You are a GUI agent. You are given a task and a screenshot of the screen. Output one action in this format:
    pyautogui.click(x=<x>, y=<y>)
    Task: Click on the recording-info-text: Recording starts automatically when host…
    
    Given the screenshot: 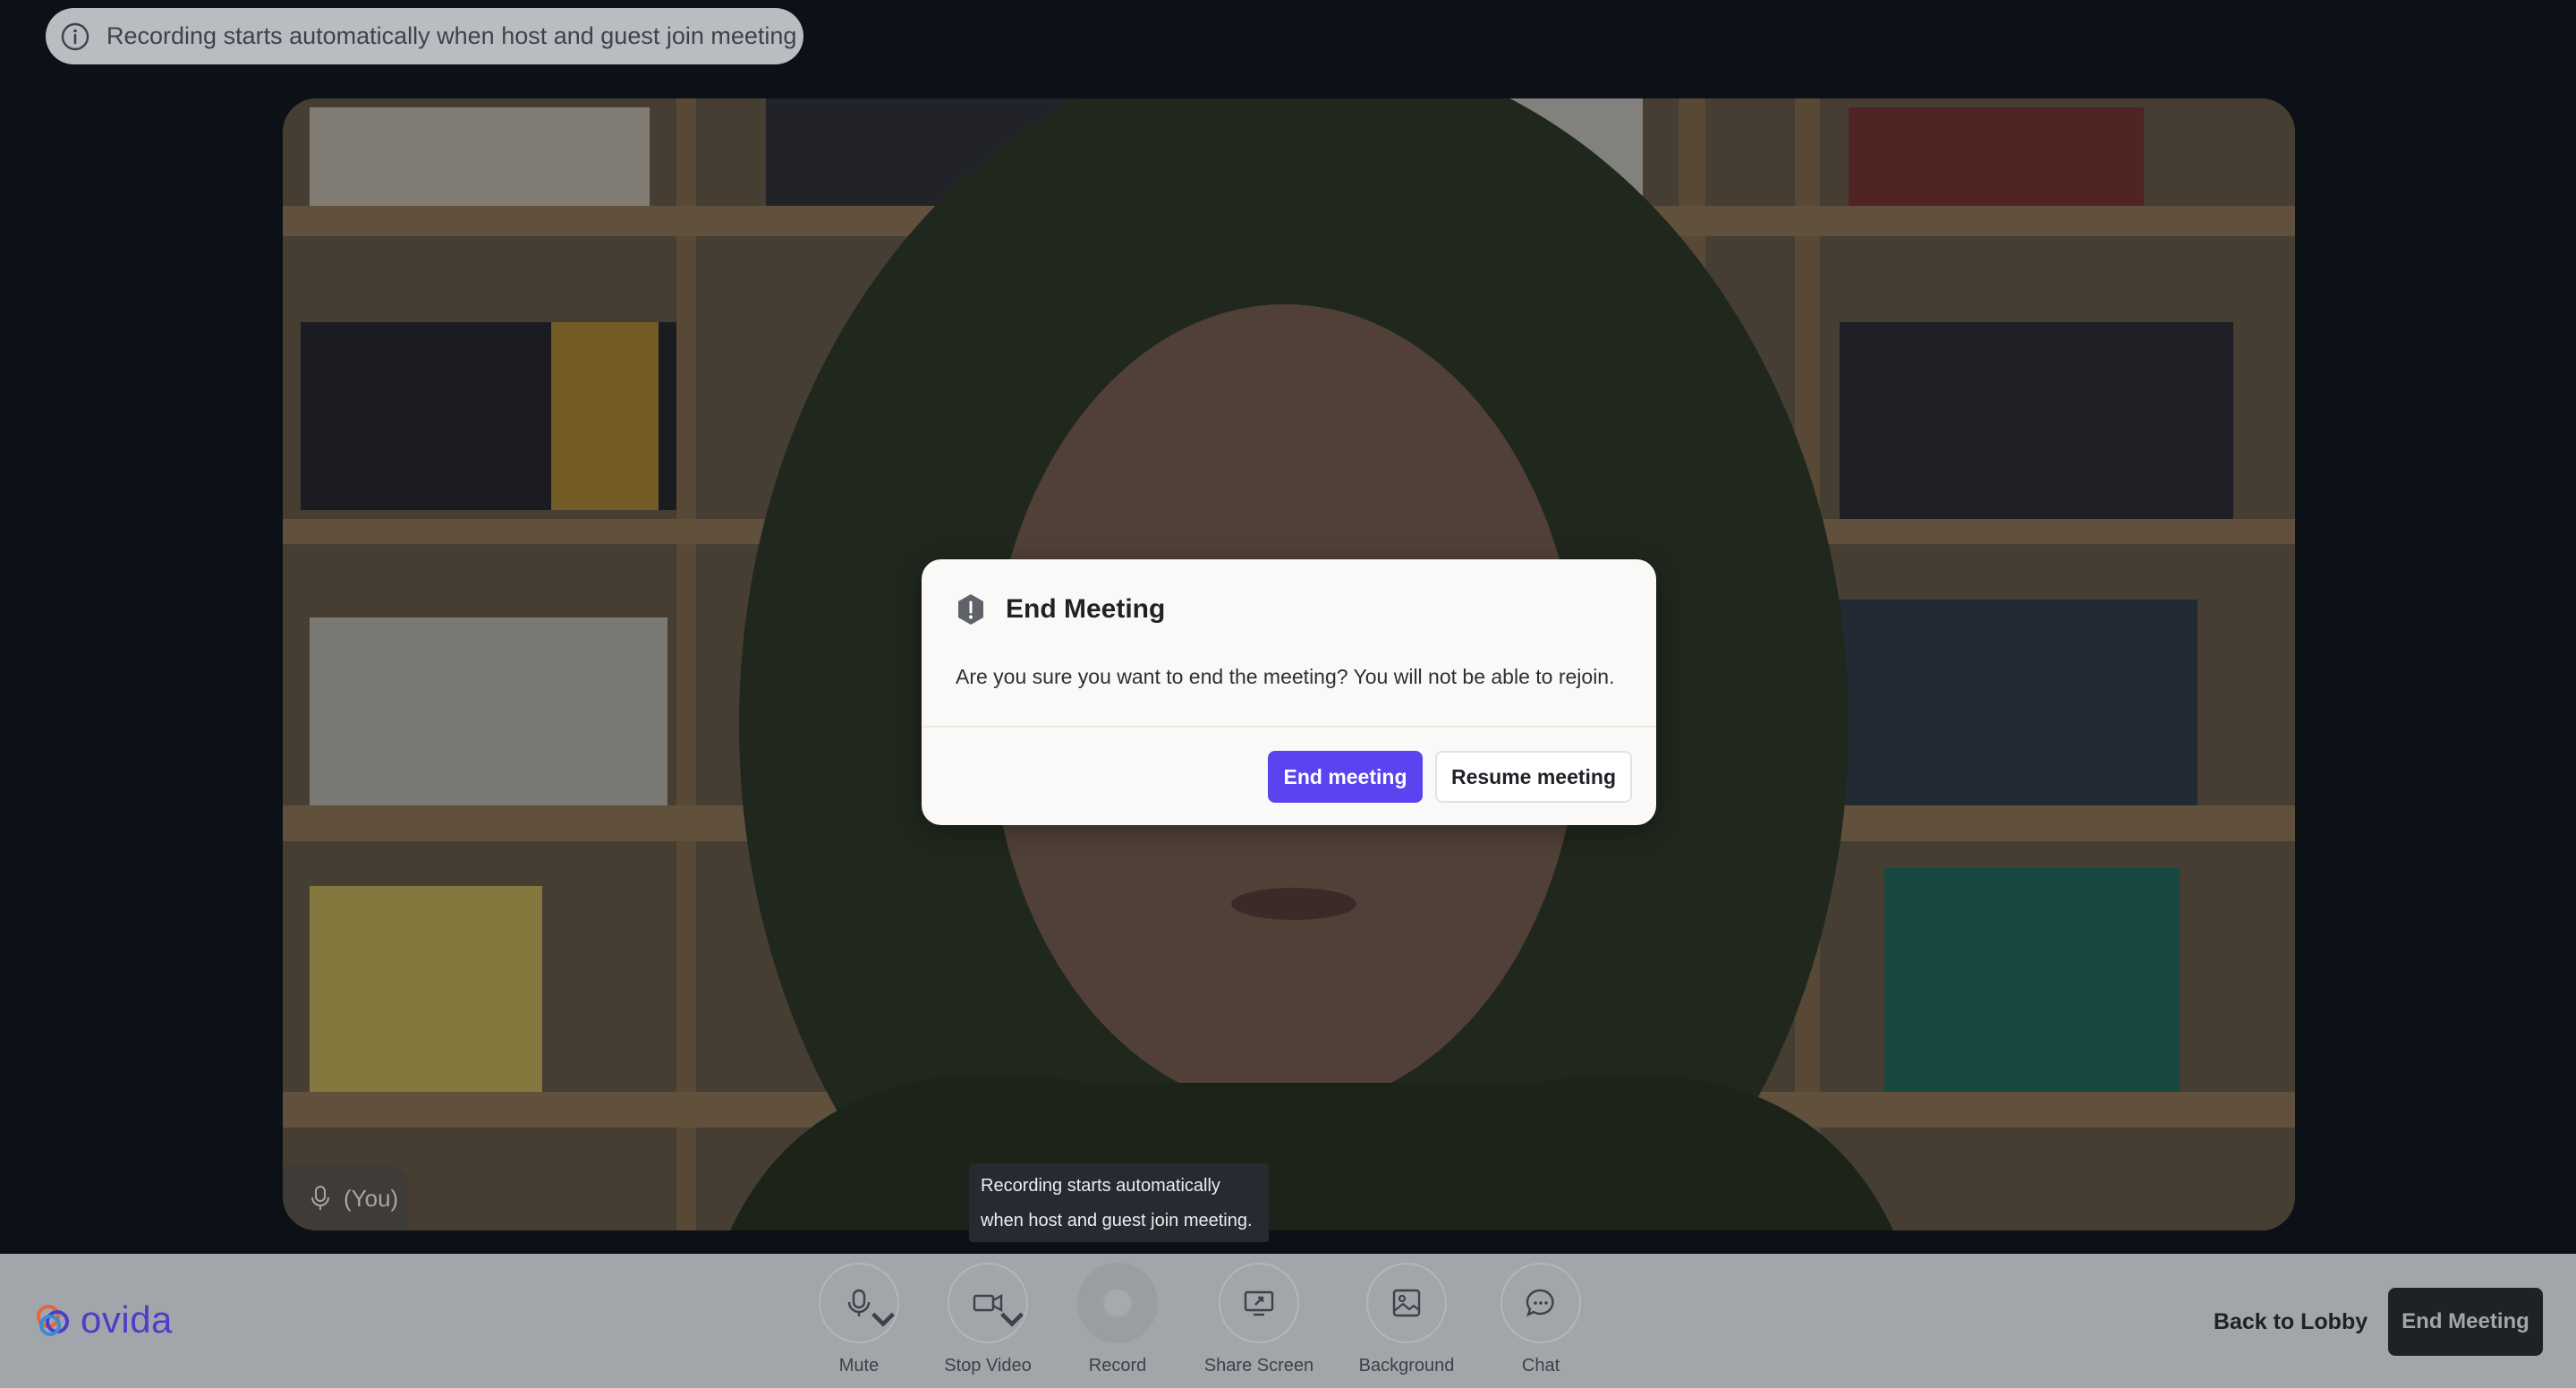 What is the action you would take?
    pyautogui.click(x=451, y=35)
    